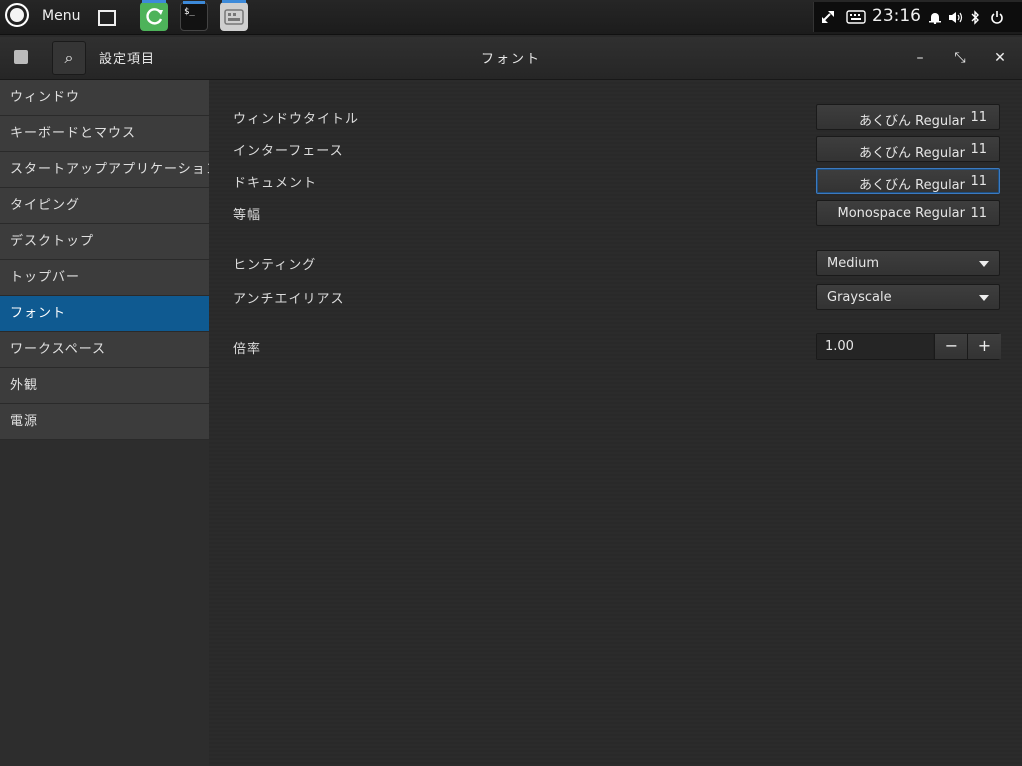 This screenshot has width=1022, height=766. I want to click on window-titlebar: ⌕ 設定項目 フォント – ⤡ ✕, so click(511, 58).